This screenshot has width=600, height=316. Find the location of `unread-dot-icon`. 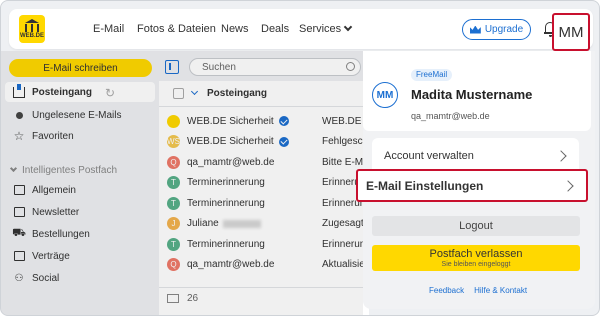

unread-dot-icon is located at coordinates (19, 115).